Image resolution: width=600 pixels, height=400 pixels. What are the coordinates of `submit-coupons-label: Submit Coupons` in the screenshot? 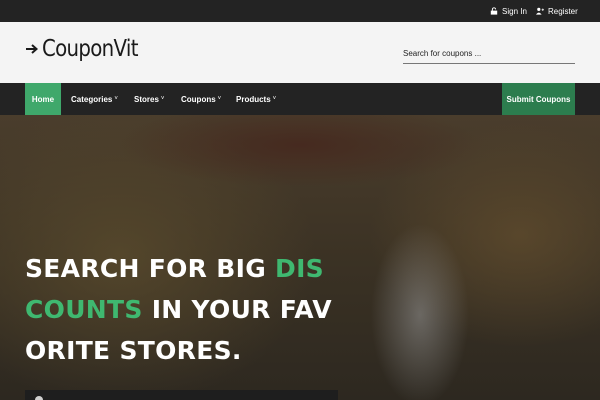 It's located at (538, 99).